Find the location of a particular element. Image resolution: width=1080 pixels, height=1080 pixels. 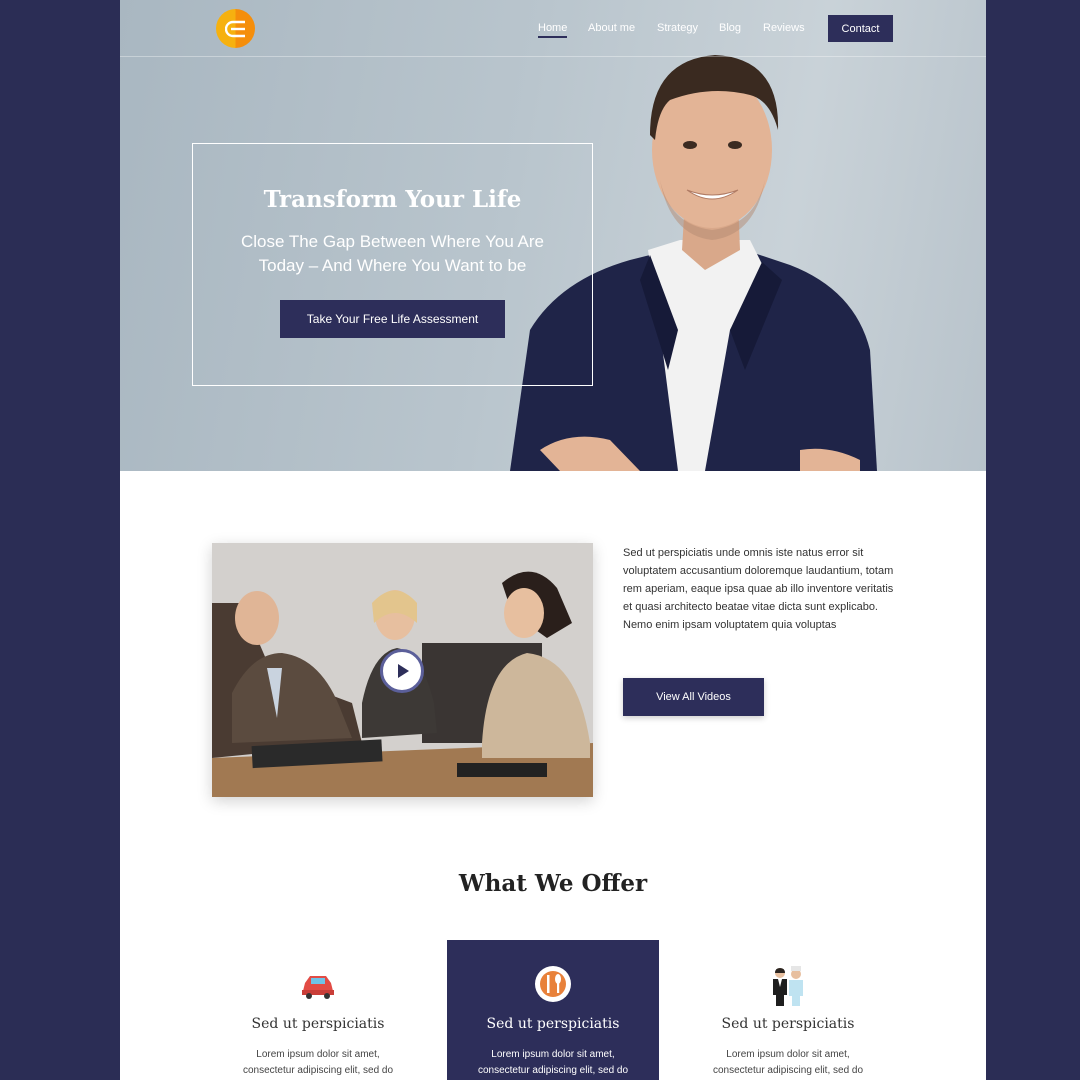

free-assessment-button: Take Your Free Life Assessment is located at coordinates (392, 319).